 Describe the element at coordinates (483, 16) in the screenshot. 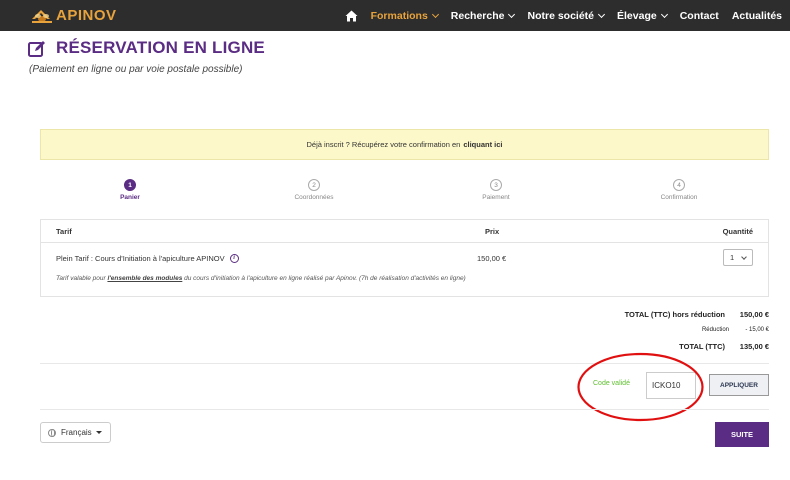

I see `menu-recherche: Recherche` at that location.